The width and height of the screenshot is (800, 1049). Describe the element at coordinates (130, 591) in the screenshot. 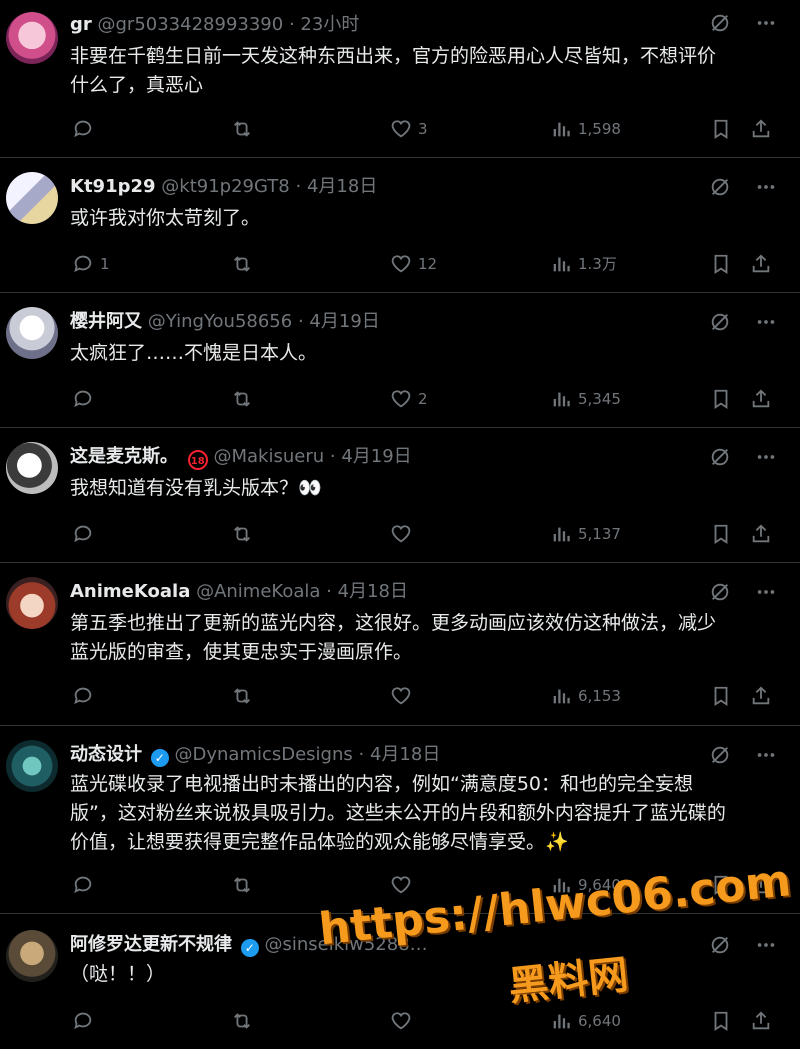

I see `user-name: AnimeKoala` at that location.